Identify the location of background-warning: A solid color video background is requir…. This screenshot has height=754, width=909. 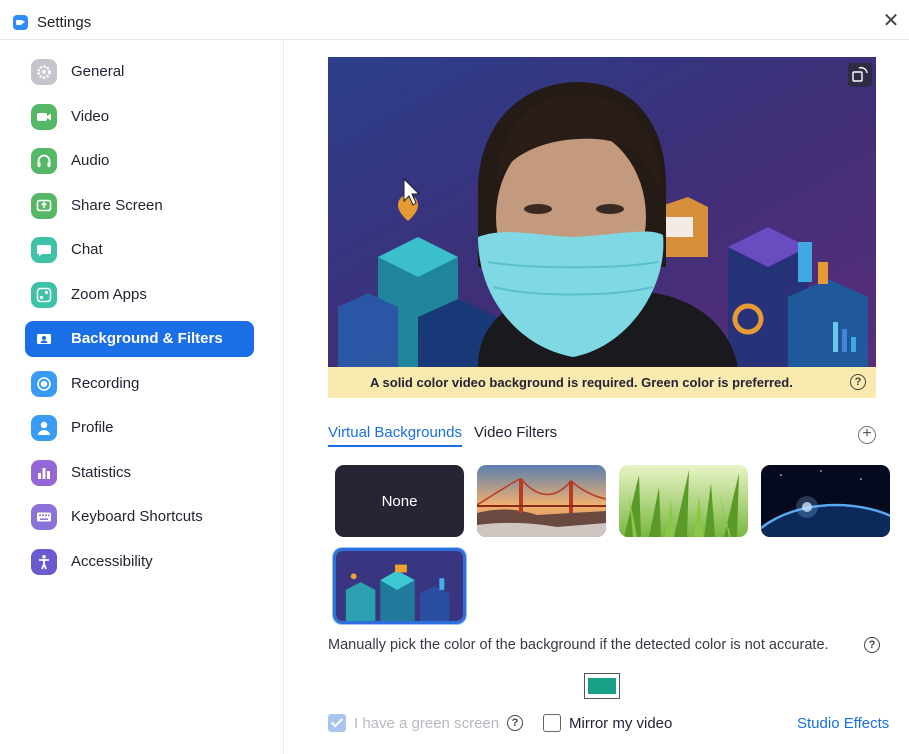
(602, 382).